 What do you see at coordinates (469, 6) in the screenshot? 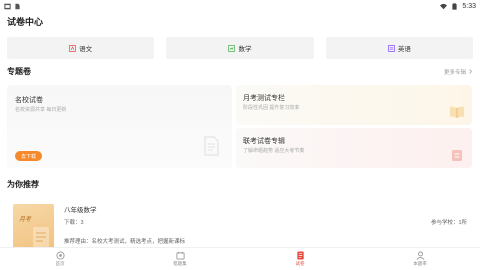
I see `status-time: 5:33` at bounding box center [469, 6].